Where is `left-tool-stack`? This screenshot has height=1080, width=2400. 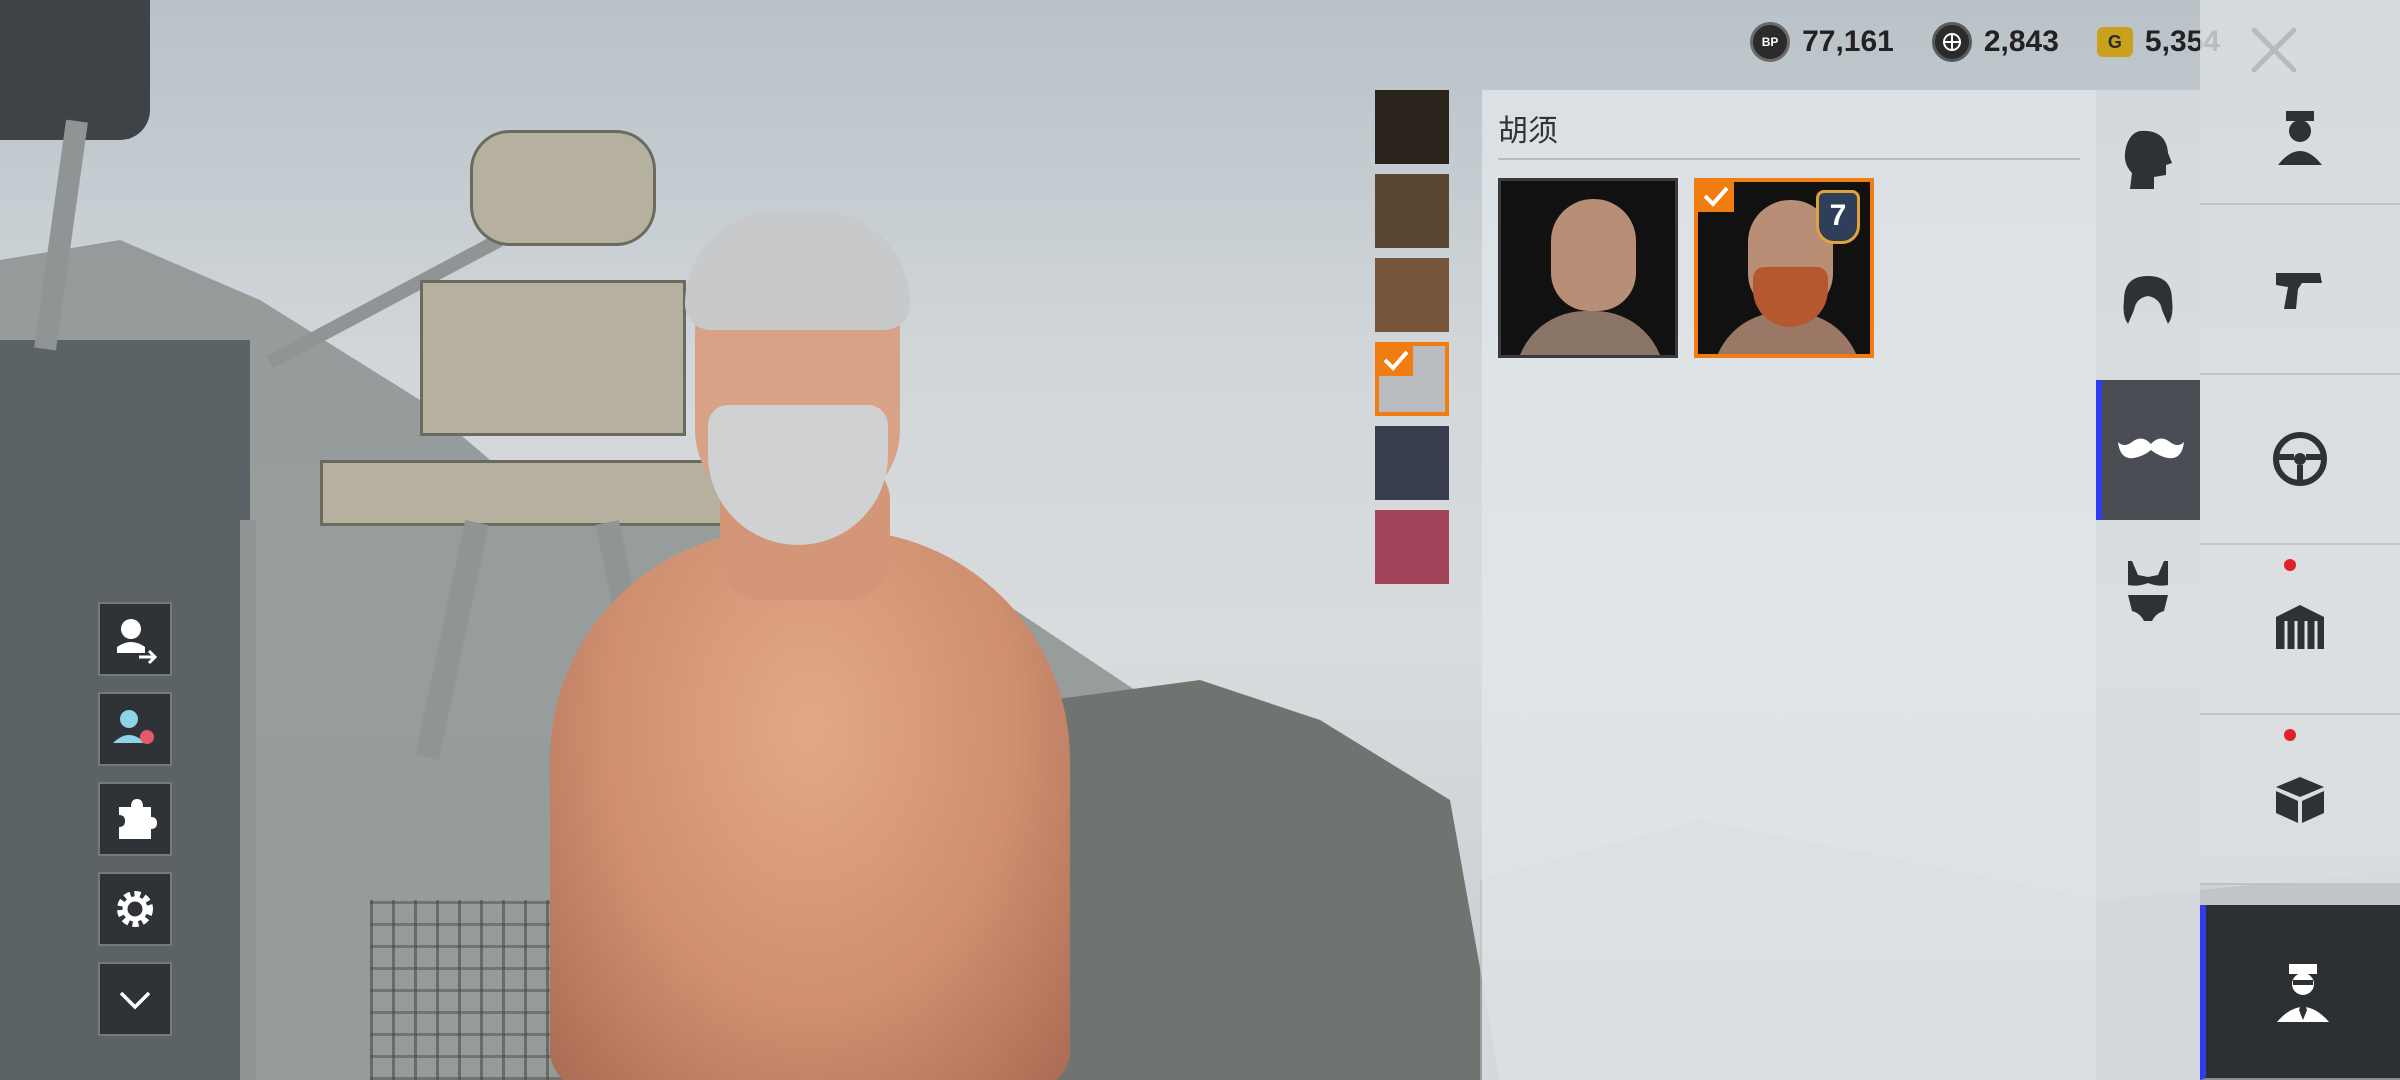
left-tool-stack is located at coordinates (135, 819).